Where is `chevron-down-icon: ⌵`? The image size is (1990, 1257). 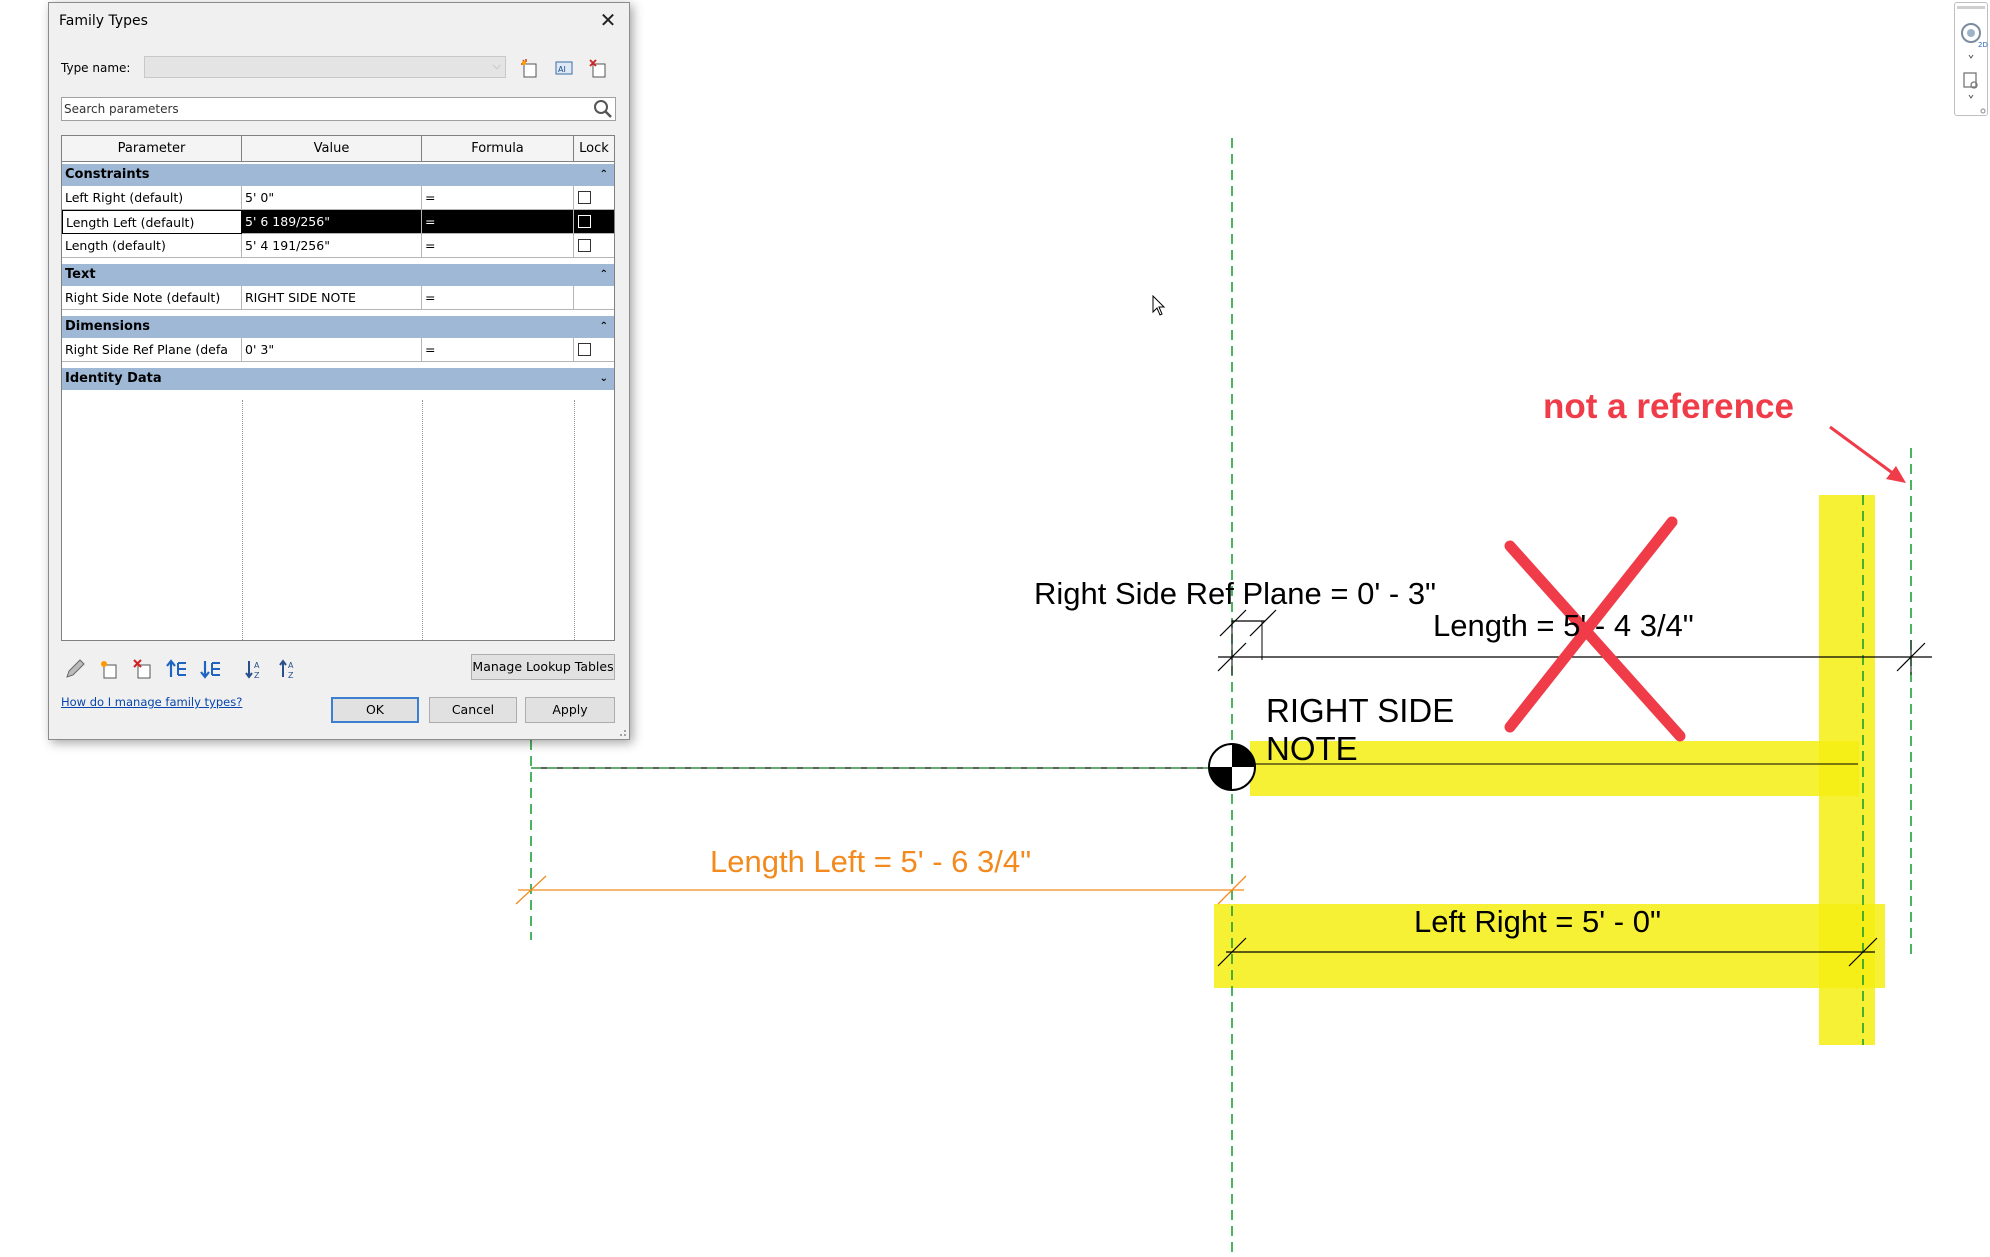 chevron-down-icon: ⌵ is located at coordinates (496, 65).